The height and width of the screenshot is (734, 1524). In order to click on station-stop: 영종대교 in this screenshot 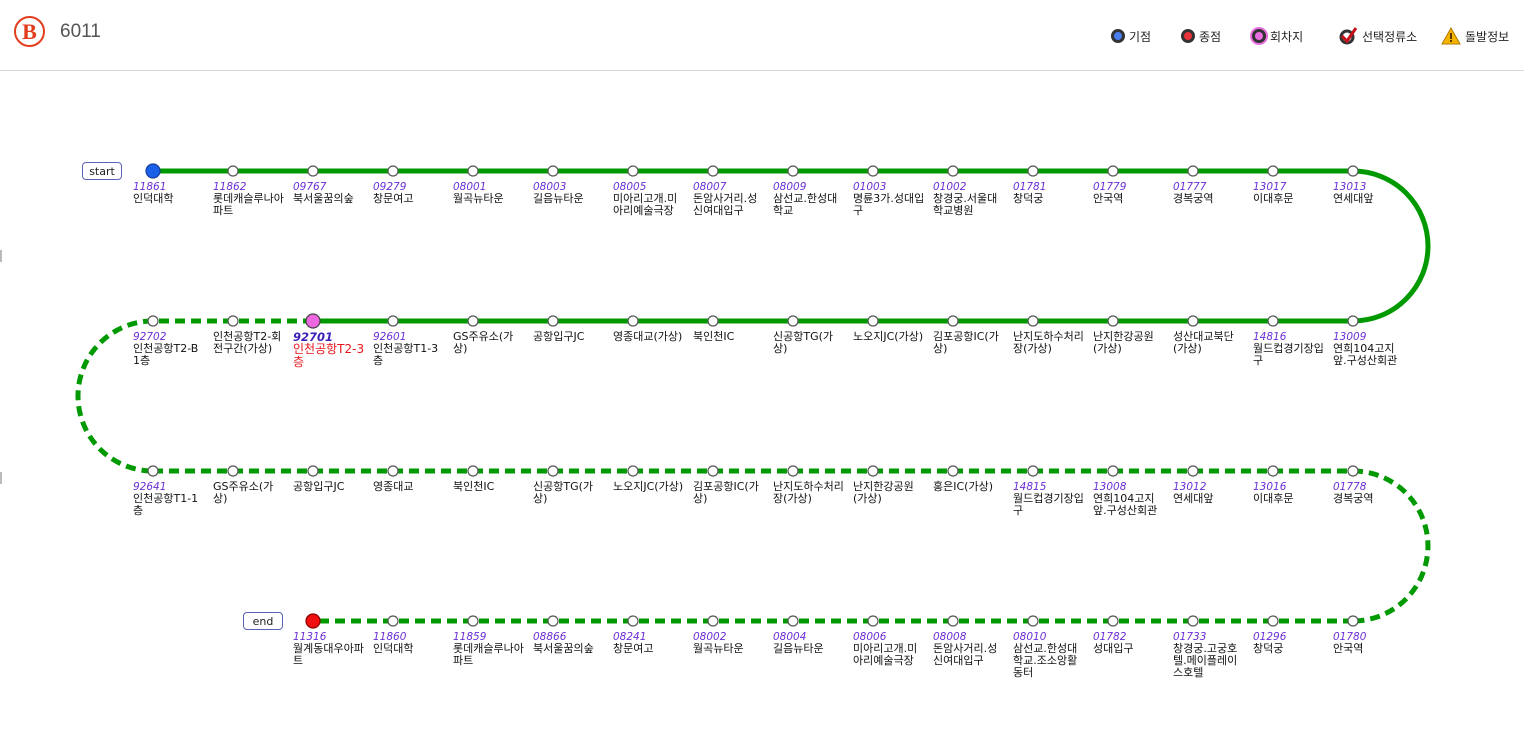, I will do `click(413, 487)`.